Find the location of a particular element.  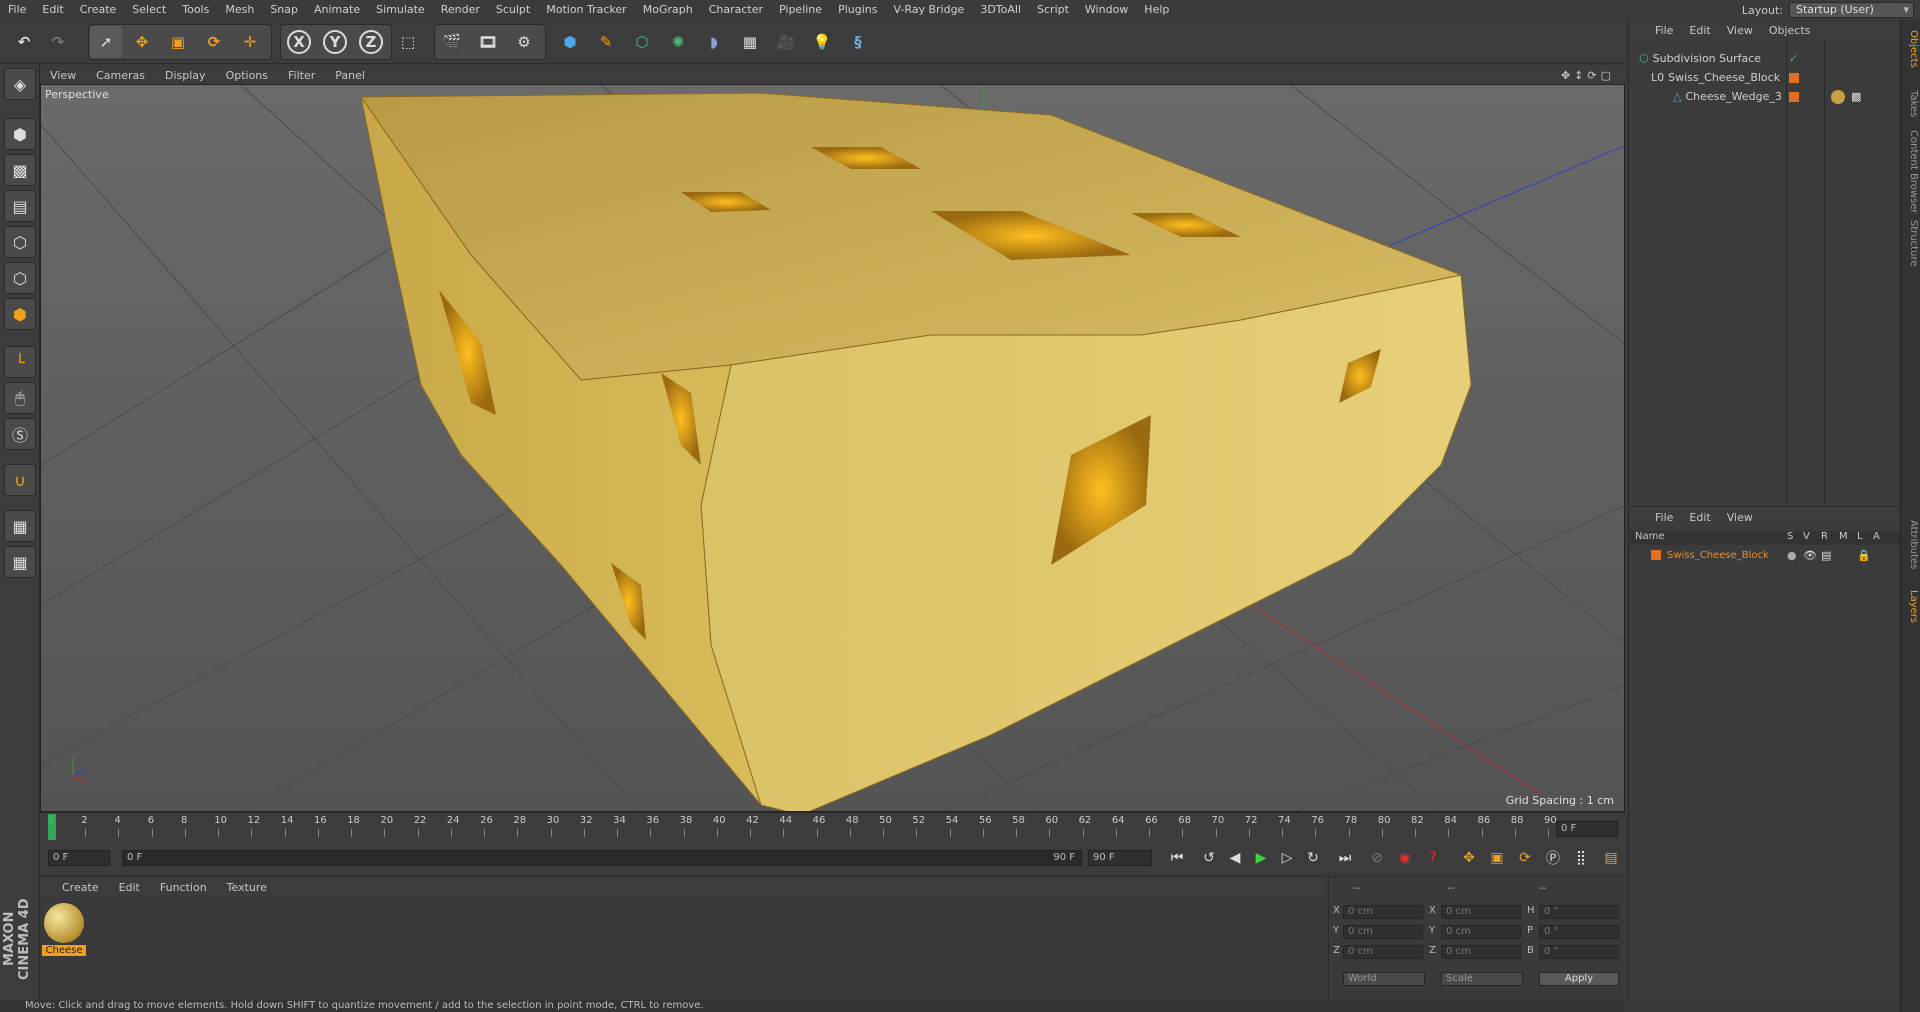

points-mode-icon: ⬡ is located at coordinates (20, 242).